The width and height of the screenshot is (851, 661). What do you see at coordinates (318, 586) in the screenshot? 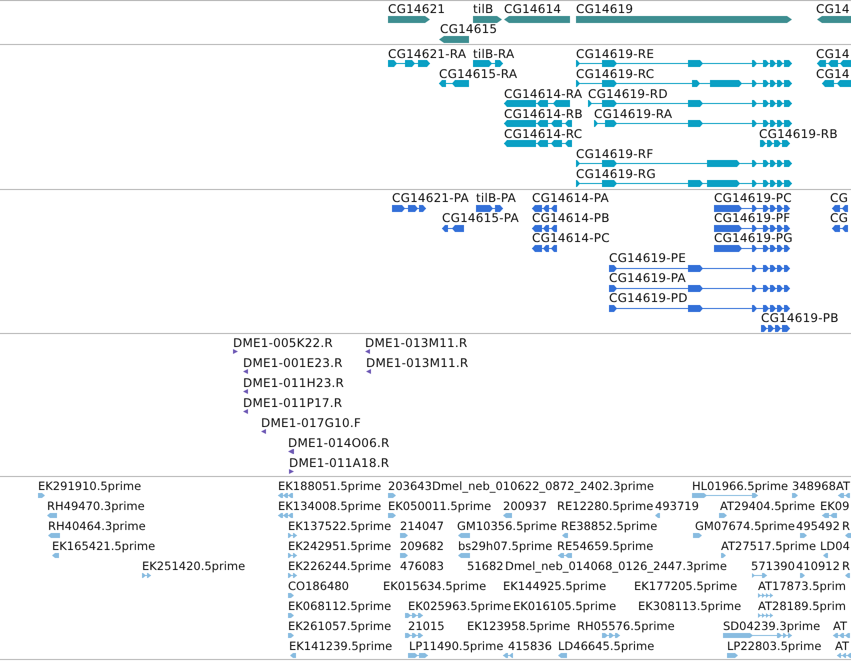
I see `est-label: CO186480` at bounding box center [318, 586].